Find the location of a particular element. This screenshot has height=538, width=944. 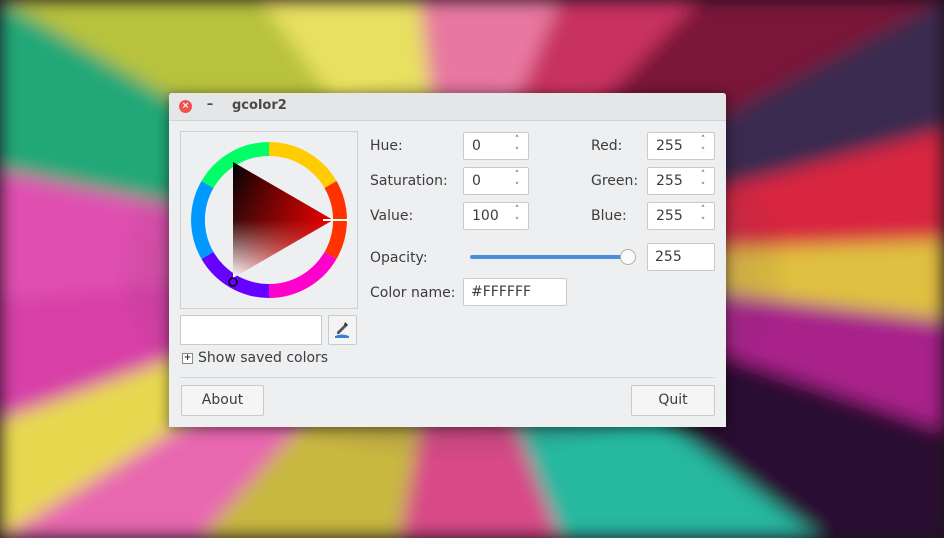

opacity-field: 255 is located at coordinates (681, 257).